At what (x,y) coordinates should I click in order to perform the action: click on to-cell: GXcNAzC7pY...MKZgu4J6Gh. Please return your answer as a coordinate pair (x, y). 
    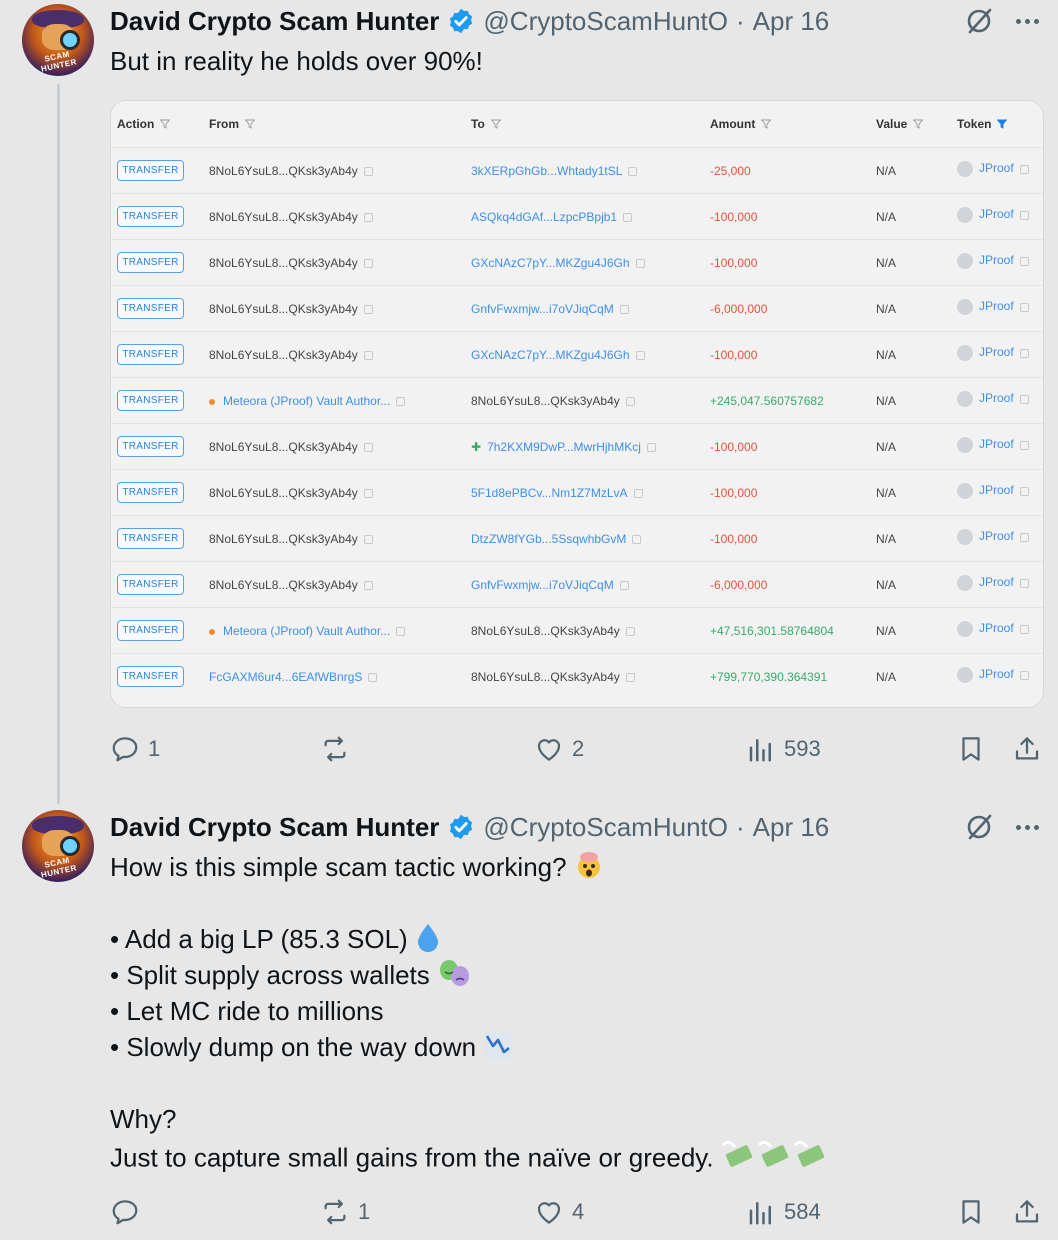
    Looking at the image, I should click on (558, 263).